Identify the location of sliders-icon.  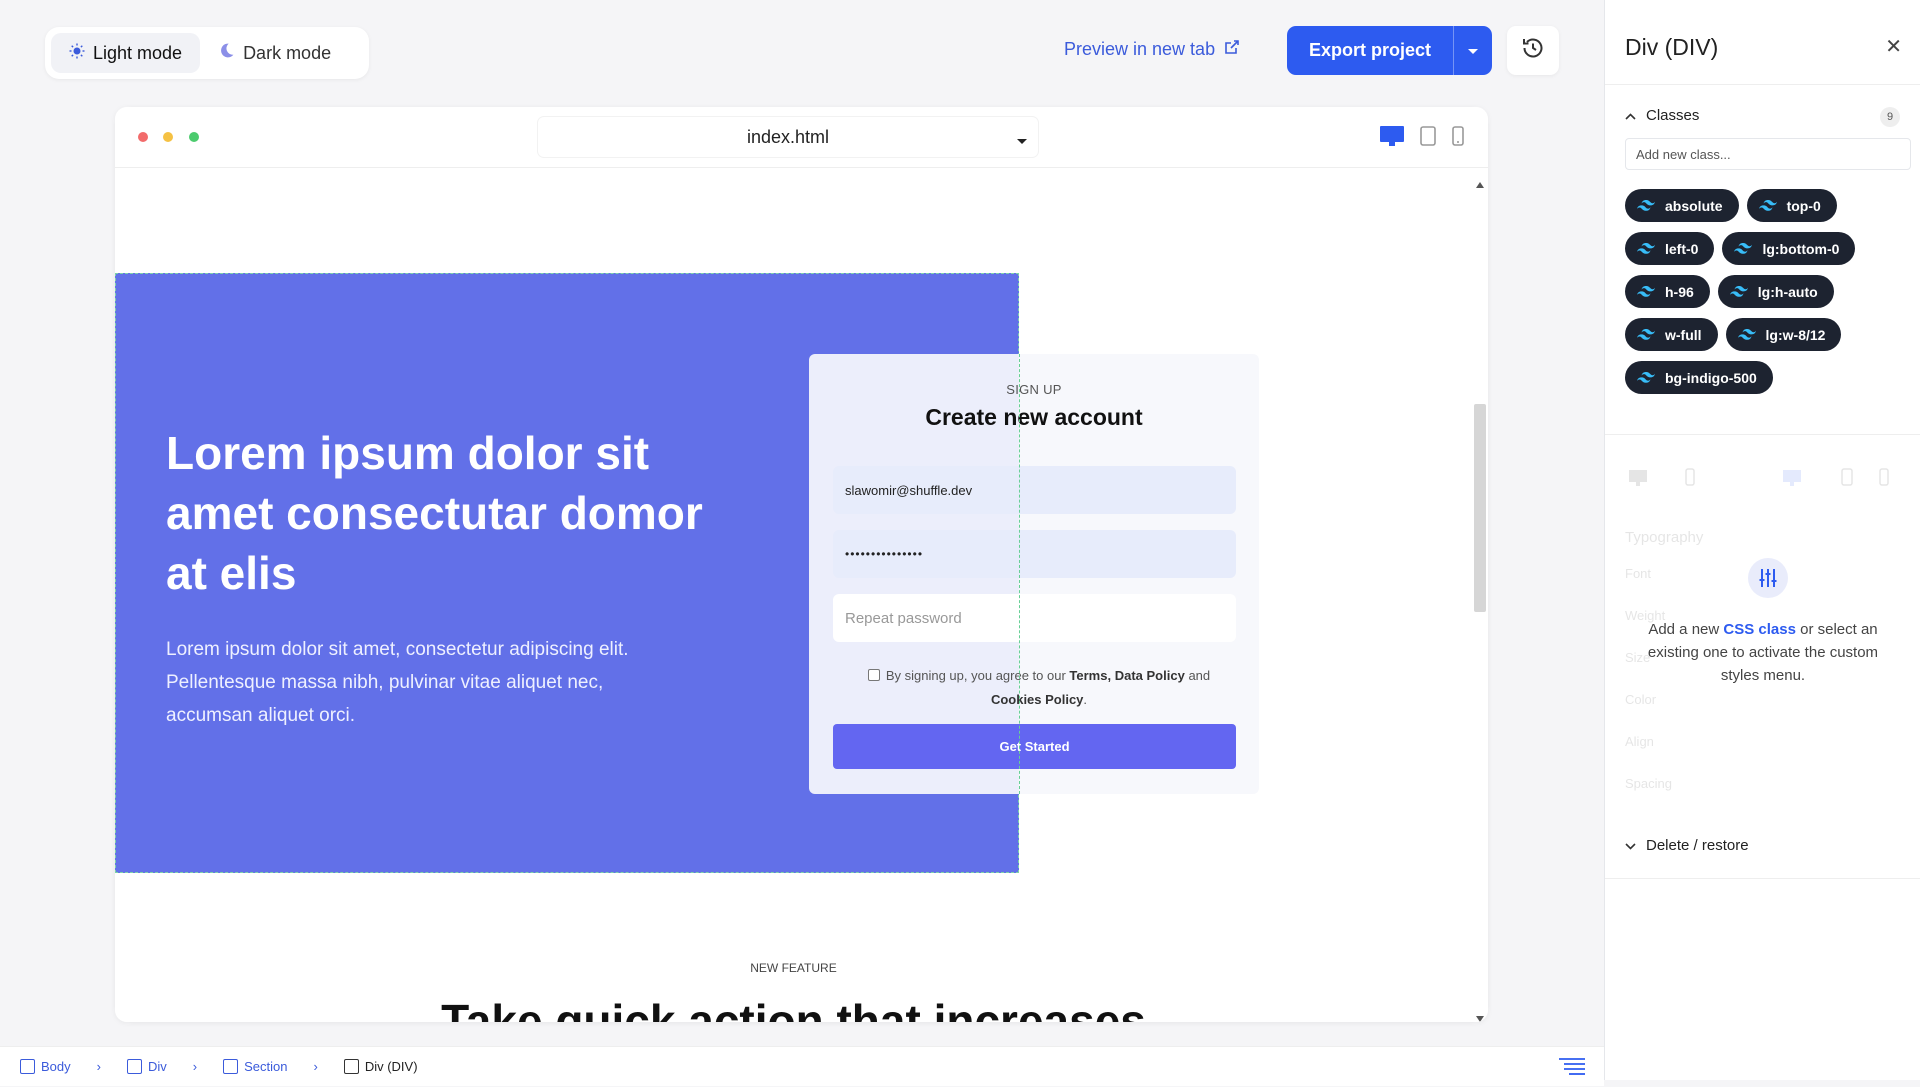
(1768, 578).